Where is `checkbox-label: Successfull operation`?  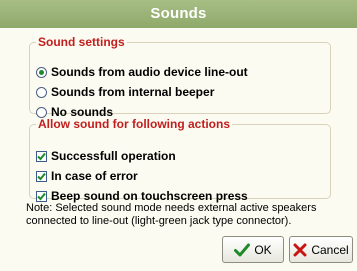 checkbox-label: Successfull operation is located at coordinates (113, 156).